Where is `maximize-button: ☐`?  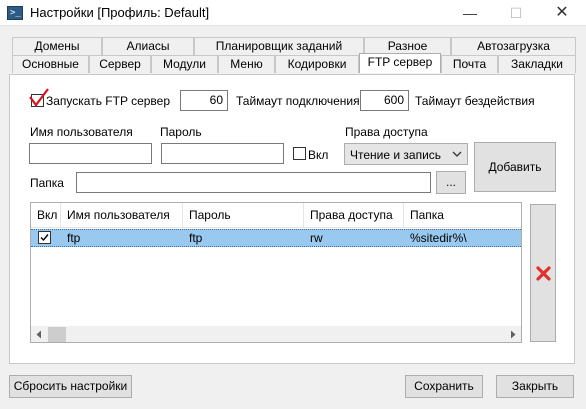 maximize-button: ☐ is located at coordinates (516, 13).